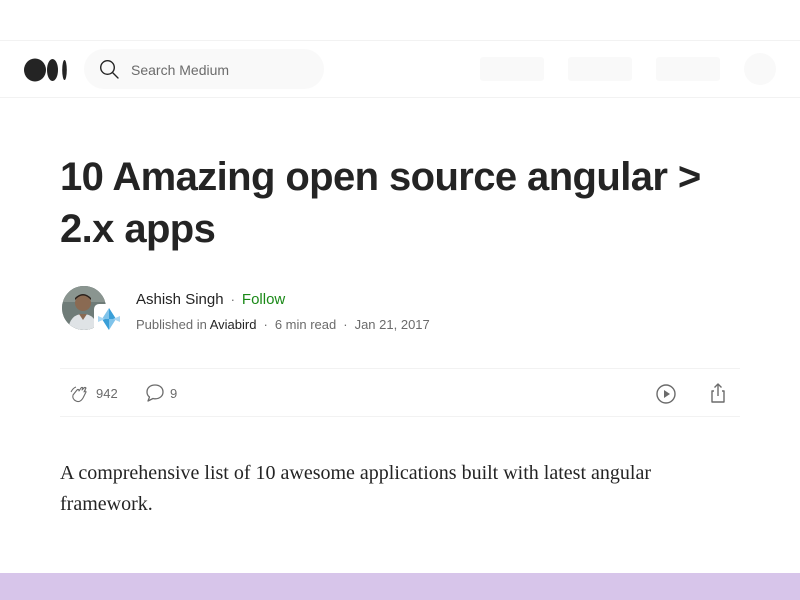 This screenshot has width=800, height=600. What do you see at coordinates (47, 70) in the screenshot?
I see `medium-logo-icon` at bounding box center [47, 70].